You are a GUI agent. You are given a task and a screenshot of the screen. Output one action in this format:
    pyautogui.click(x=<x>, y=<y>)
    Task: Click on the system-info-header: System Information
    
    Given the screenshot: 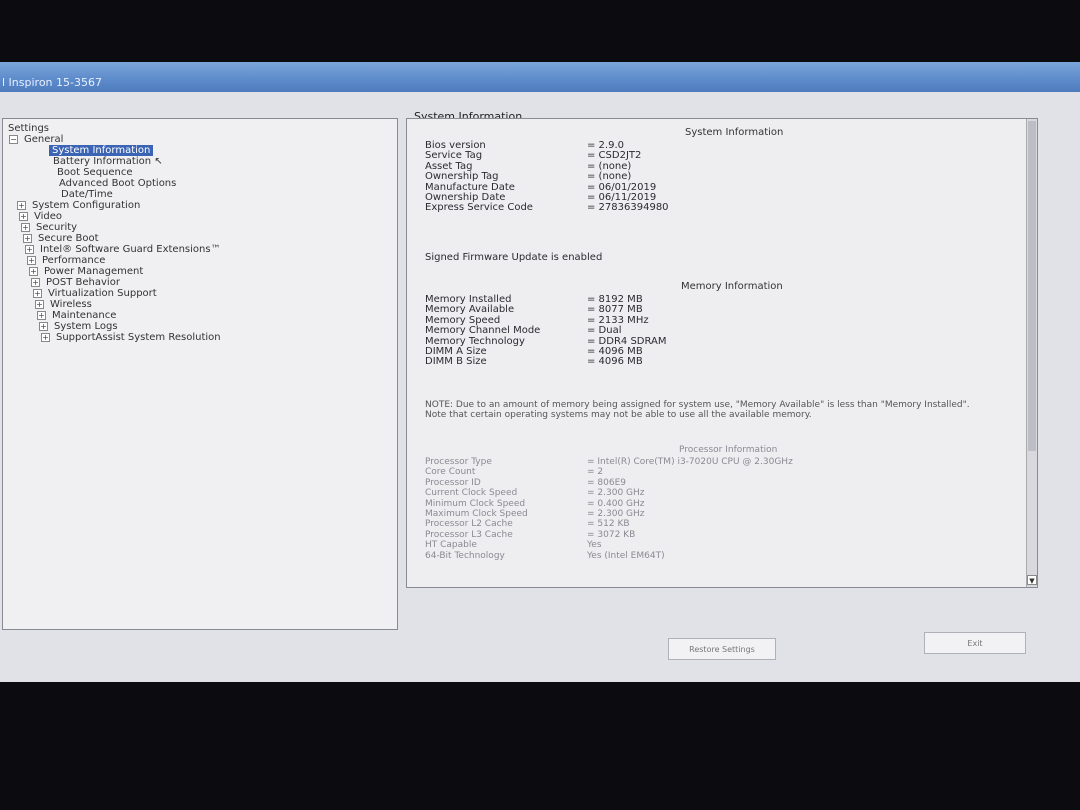 What is the action you would take?
    pyautogui.click(x=734, y=132)
    